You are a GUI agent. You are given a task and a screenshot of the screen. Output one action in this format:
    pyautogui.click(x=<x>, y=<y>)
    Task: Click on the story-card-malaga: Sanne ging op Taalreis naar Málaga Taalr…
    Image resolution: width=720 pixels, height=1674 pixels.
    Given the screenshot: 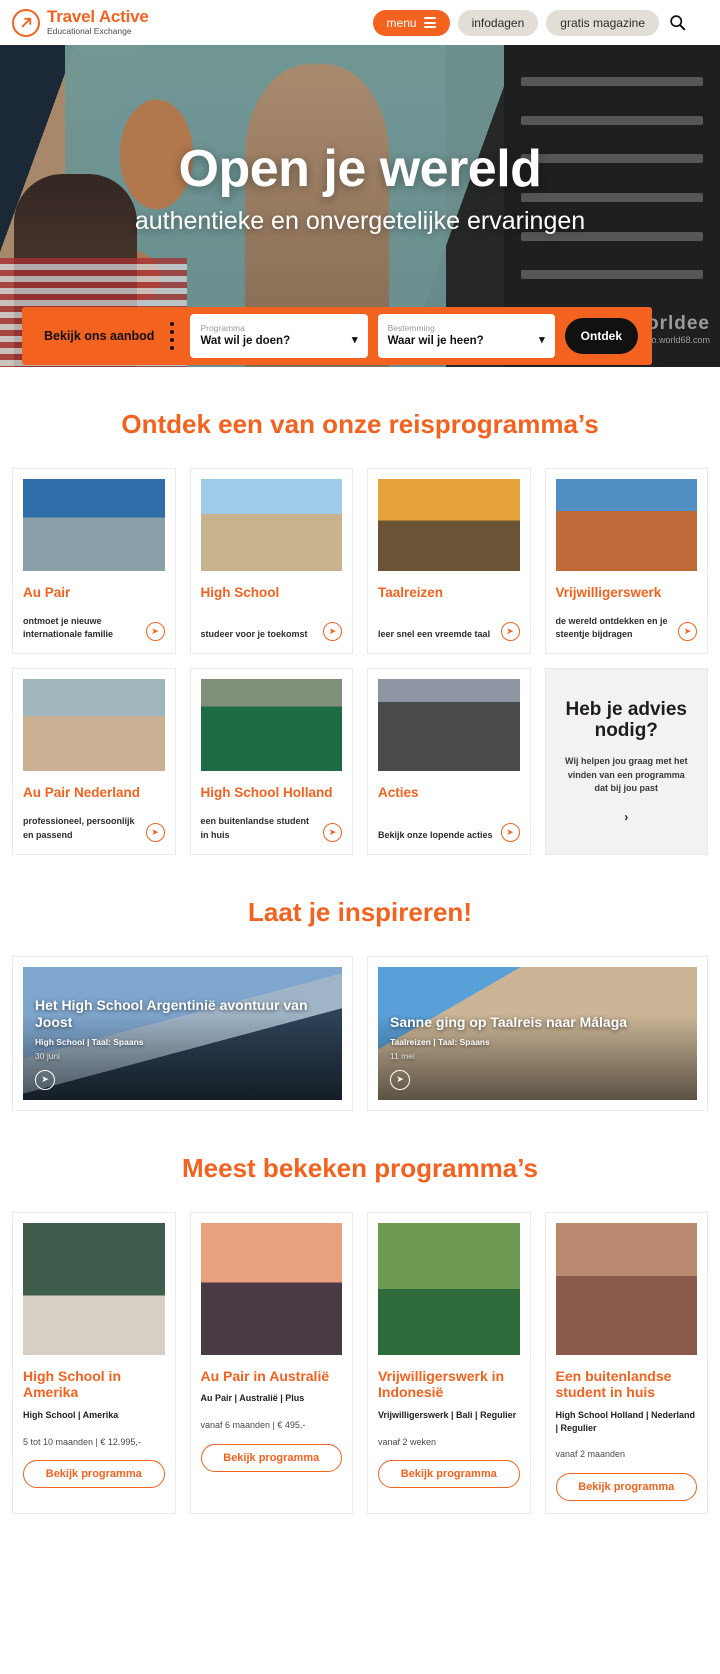 What is the action you would take?
    pyautogui.click(x=537, y=1033)
    